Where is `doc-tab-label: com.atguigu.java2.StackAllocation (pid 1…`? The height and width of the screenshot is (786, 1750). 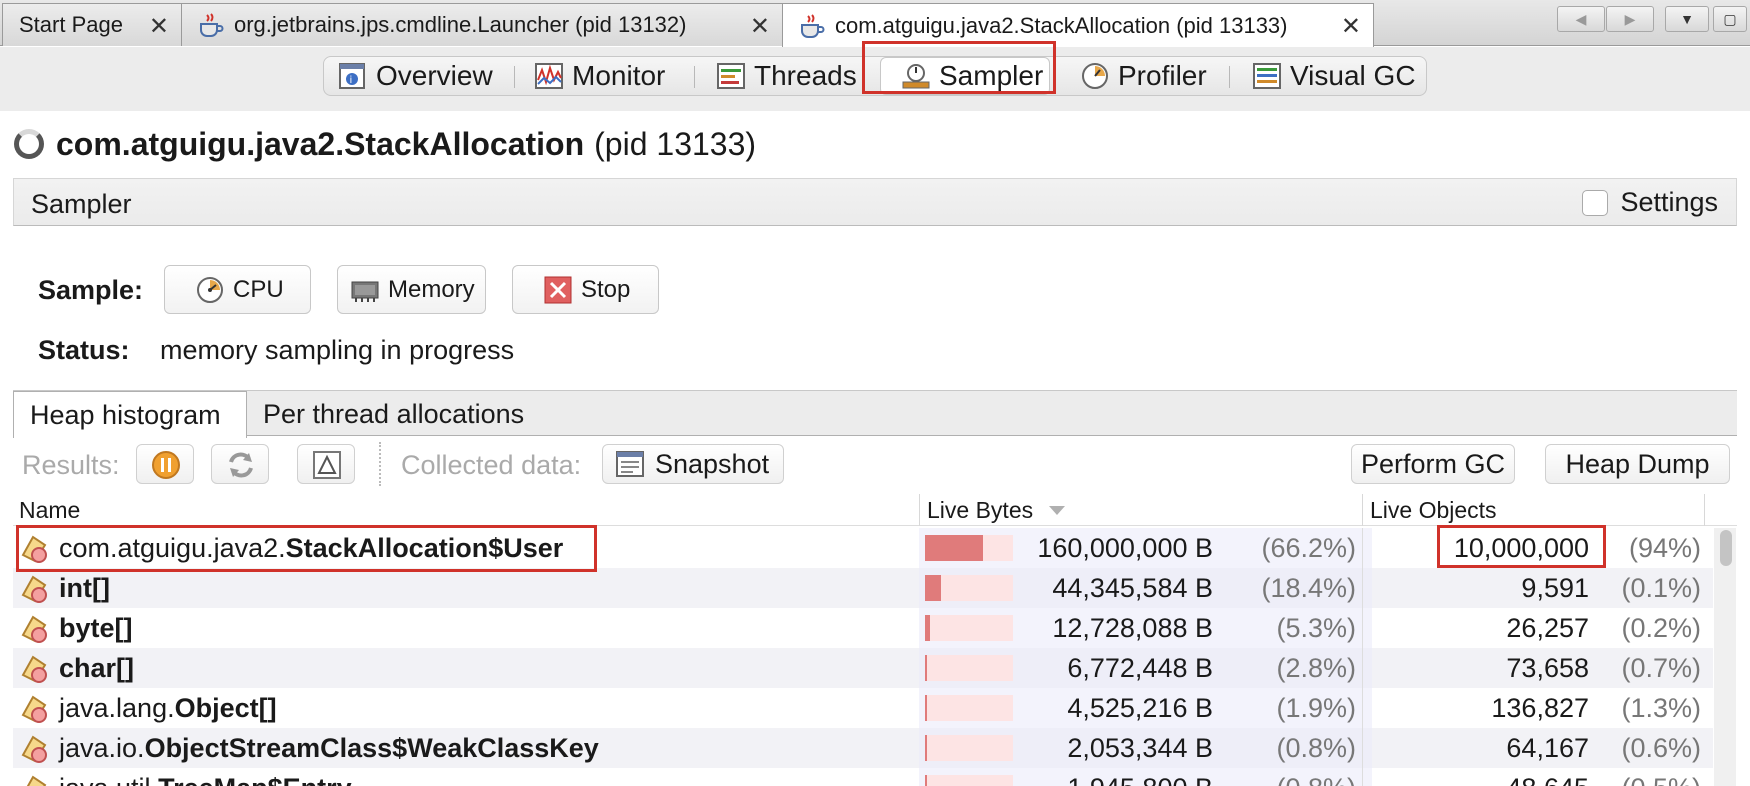
doc-tab-label: com.atguigu.java2.StackAllocation (pid 1… is located at coordinates (1061, 25).